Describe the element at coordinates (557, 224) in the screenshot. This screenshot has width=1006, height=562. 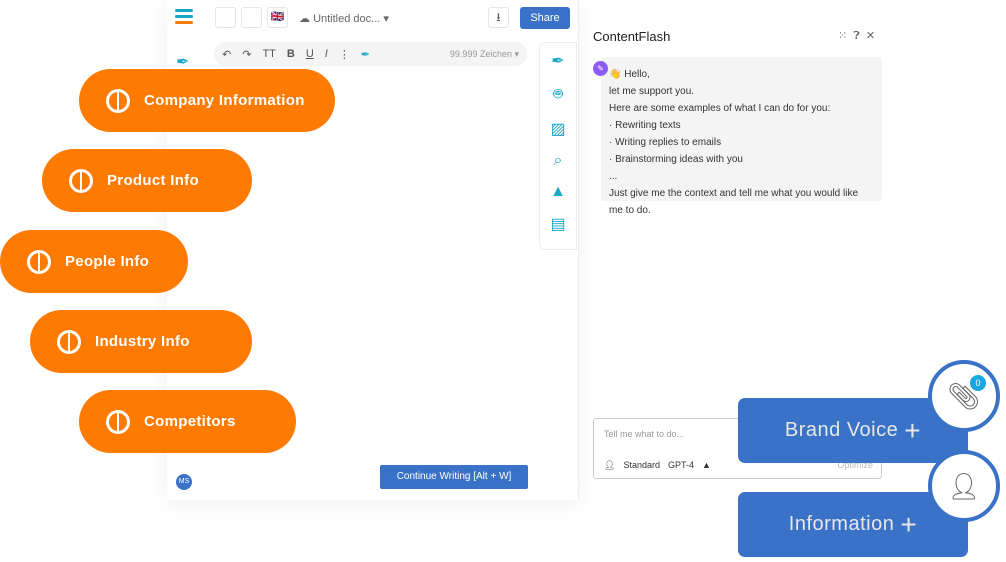
I see `document-icon: ▤` at that location.